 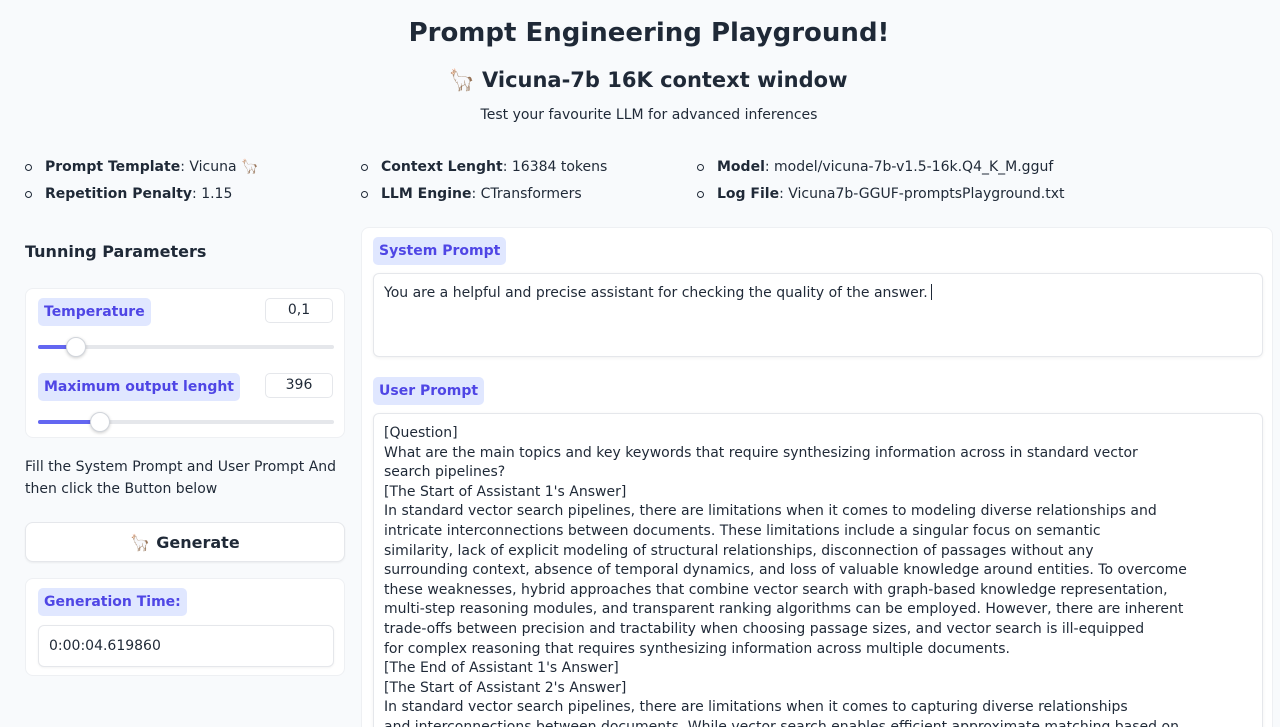 What do you see at coordinates (76, 347) in the screenshot?
I see `temperature-slider-thumb` at bounding box center [76, 347].